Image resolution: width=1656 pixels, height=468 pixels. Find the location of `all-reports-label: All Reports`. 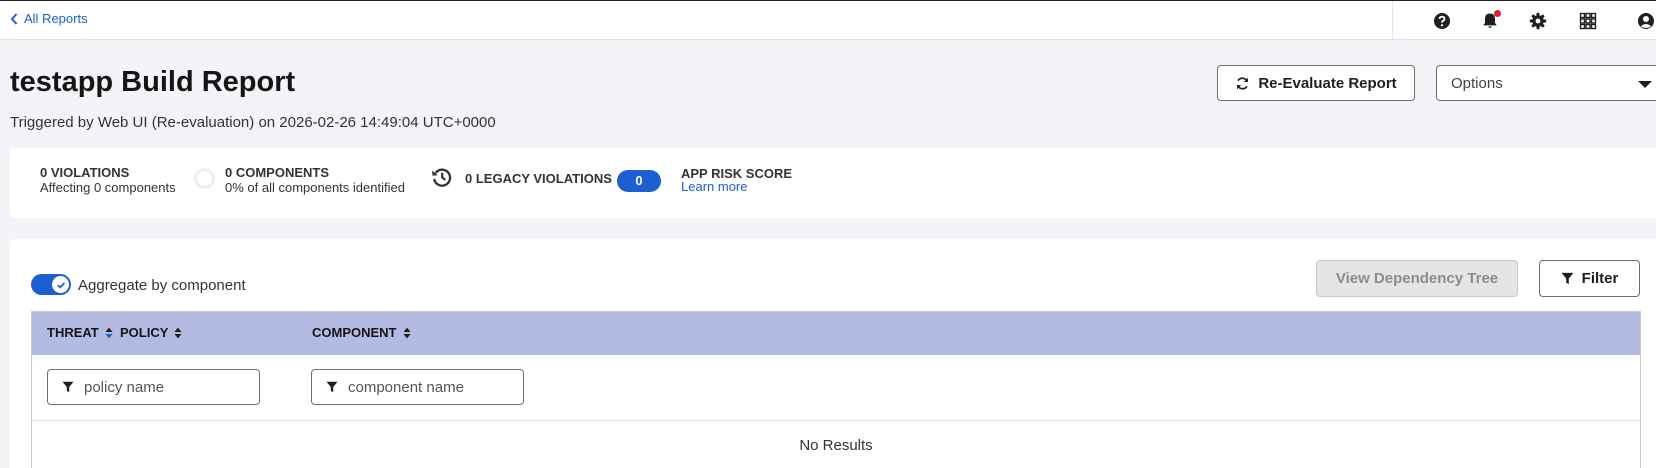

all-reports-label: All Reports is located at coordinates (56, 18).